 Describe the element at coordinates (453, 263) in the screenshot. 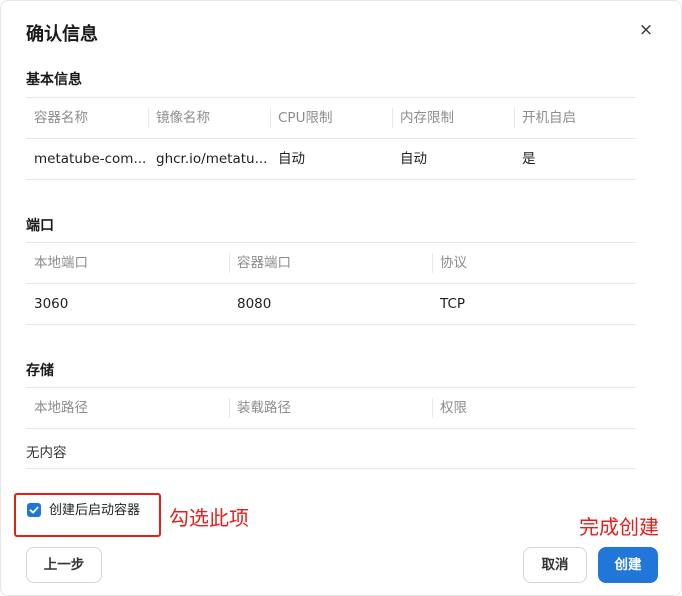

I see `column-header: 协议` at that location.